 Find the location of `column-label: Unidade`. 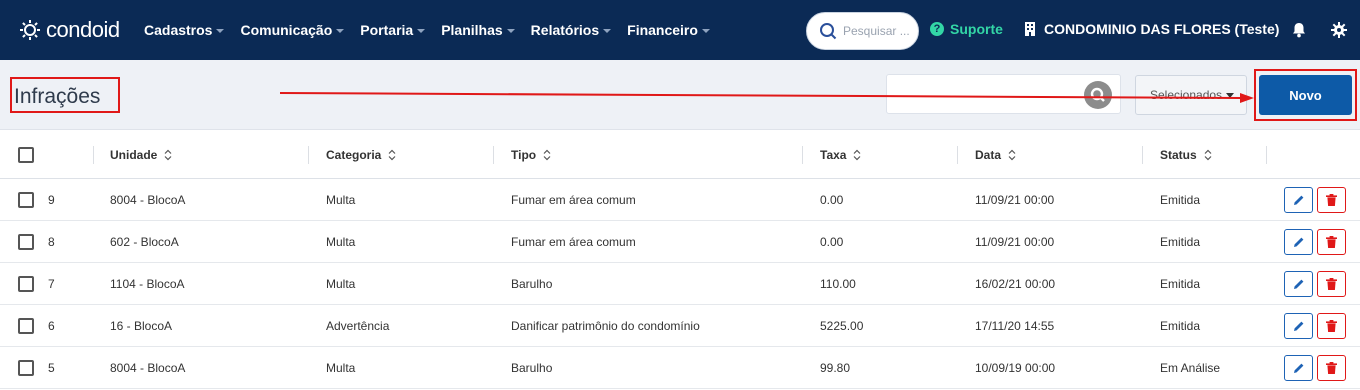

column-label: Unidade is located at coordinates (134, 154).